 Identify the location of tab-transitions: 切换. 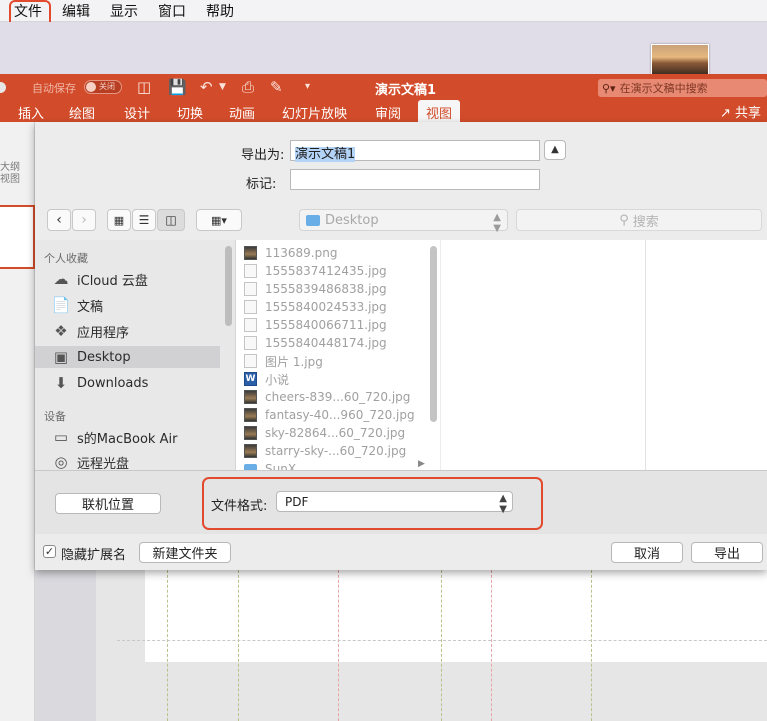
(190, 112).